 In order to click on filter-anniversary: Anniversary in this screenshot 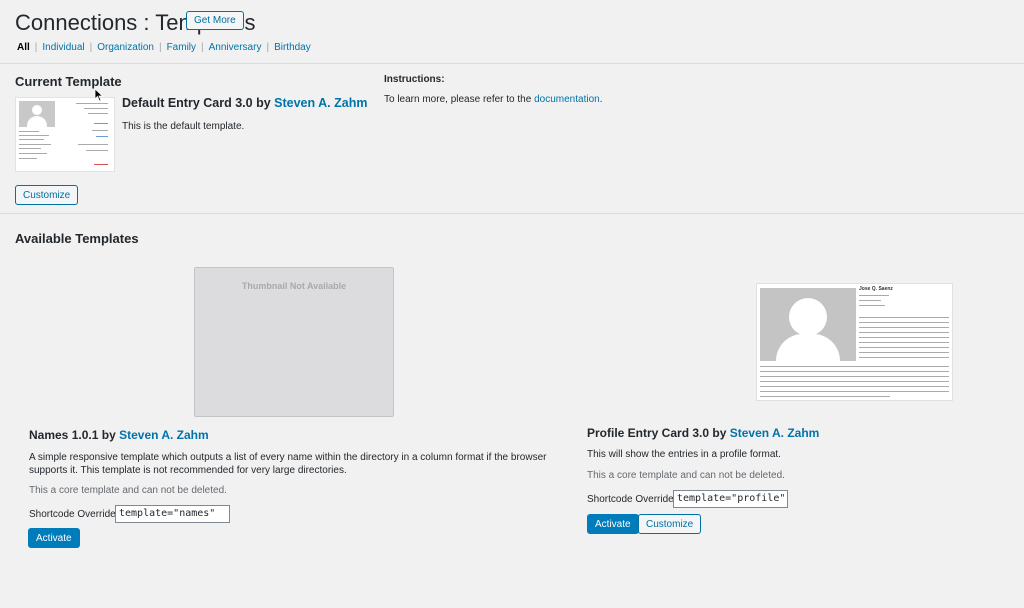, I will do `click(235, 47)`.